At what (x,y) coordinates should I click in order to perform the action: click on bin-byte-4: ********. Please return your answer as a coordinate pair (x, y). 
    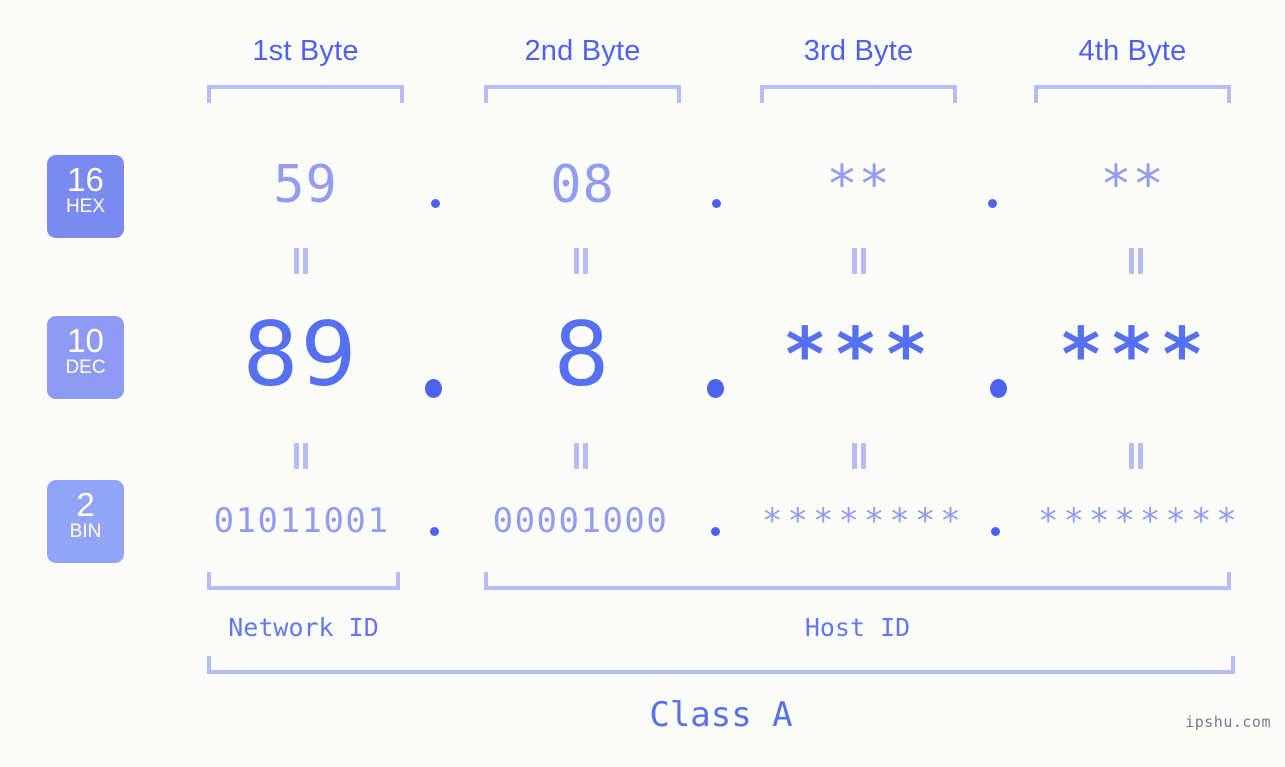
    Looking at the image, I should click on (1140, 521).